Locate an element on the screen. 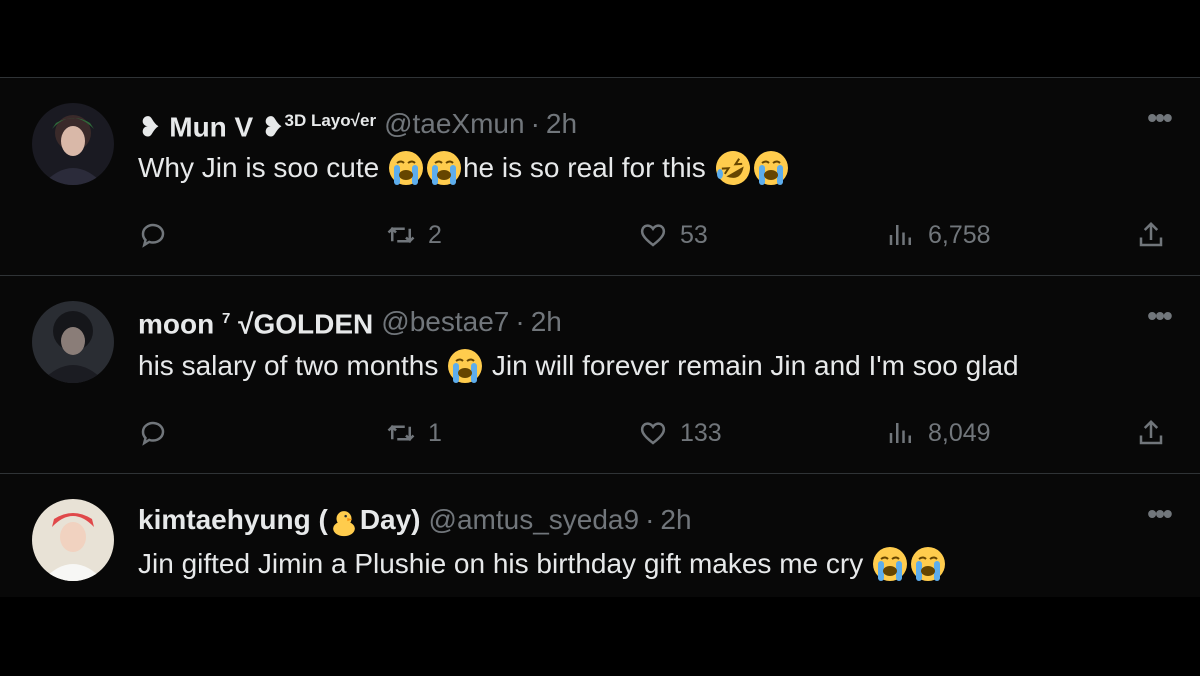 This screenshot has height=676, width=1200. display-name: kimtaehyung (Day) is located at coordinates (279, 520).